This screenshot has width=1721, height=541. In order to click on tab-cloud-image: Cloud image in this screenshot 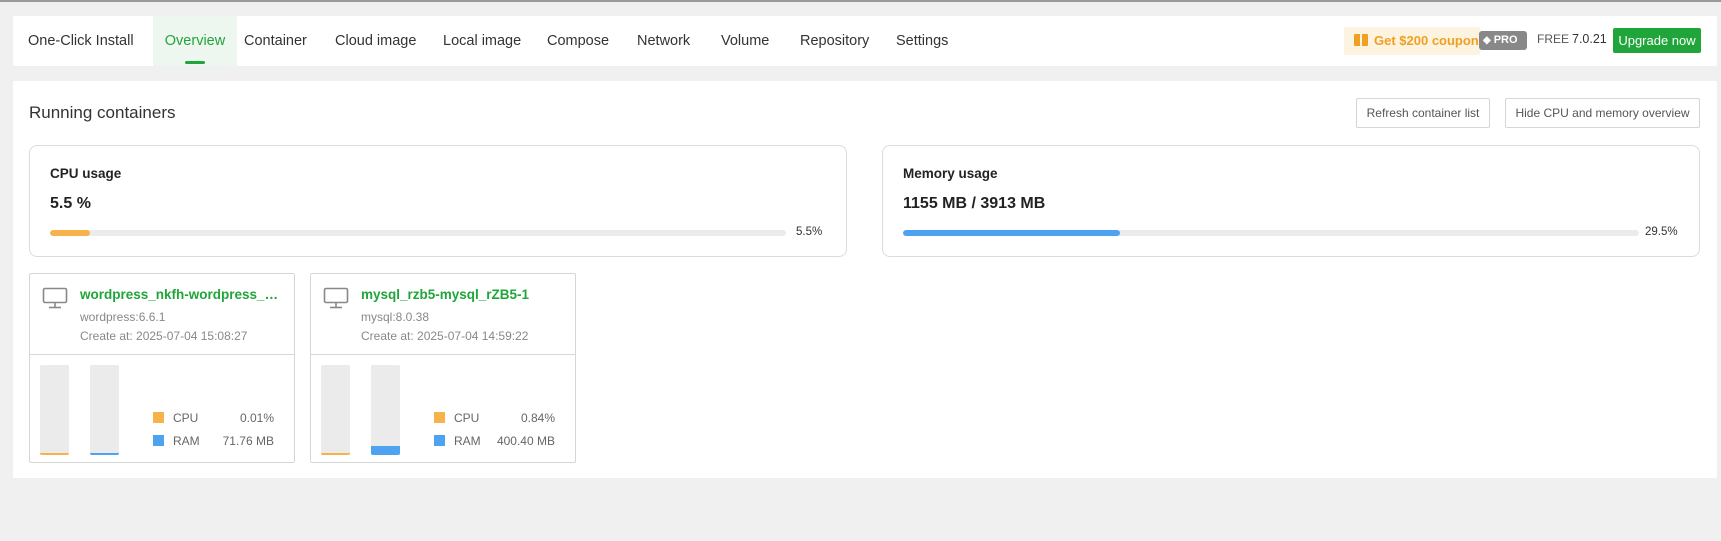, I will do `click(375, 41)`.